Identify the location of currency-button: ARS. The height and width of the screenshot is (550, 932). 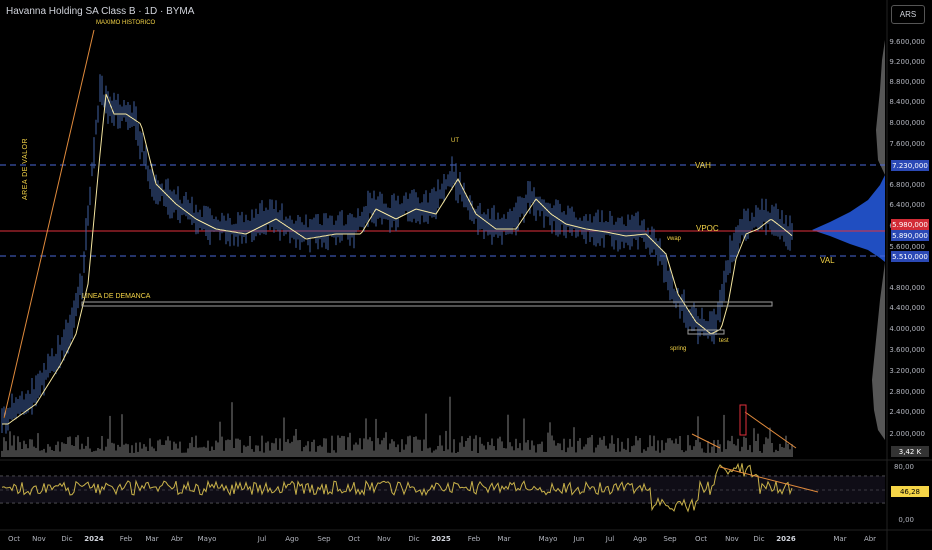
(908, 14).